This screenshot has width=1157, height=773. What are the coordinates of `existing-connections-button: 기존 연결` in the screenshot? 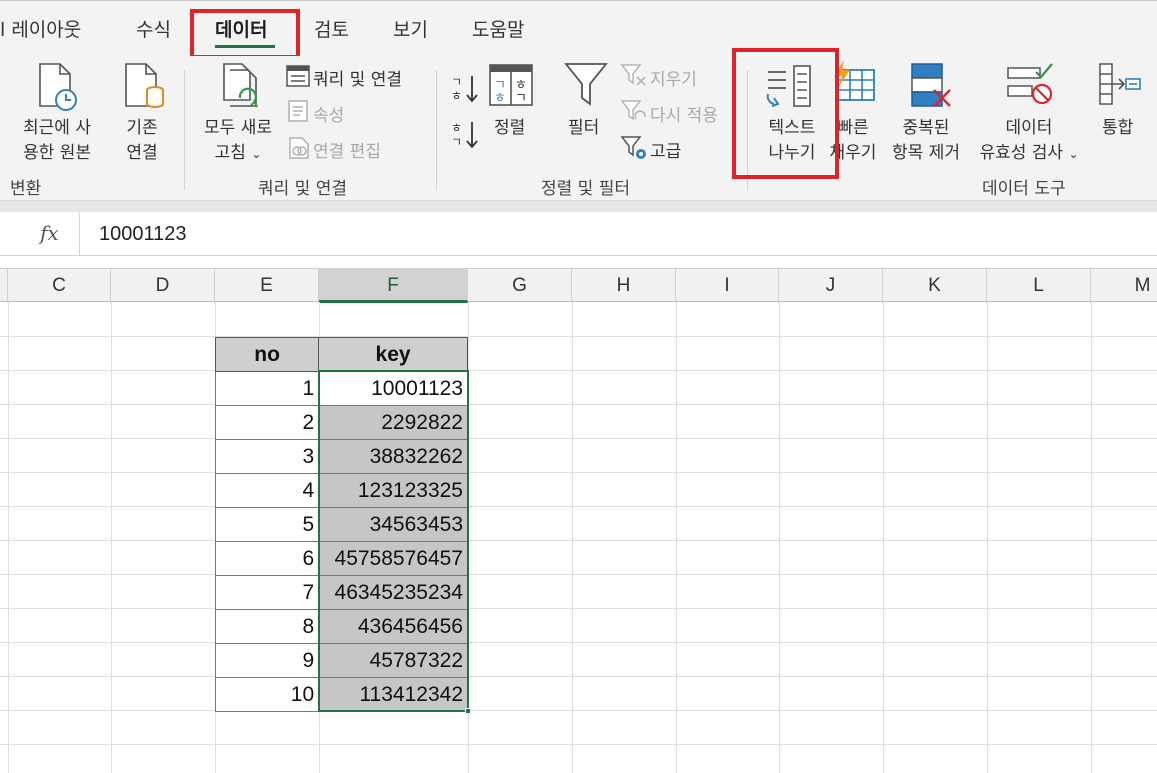 It's located at (142, 138).